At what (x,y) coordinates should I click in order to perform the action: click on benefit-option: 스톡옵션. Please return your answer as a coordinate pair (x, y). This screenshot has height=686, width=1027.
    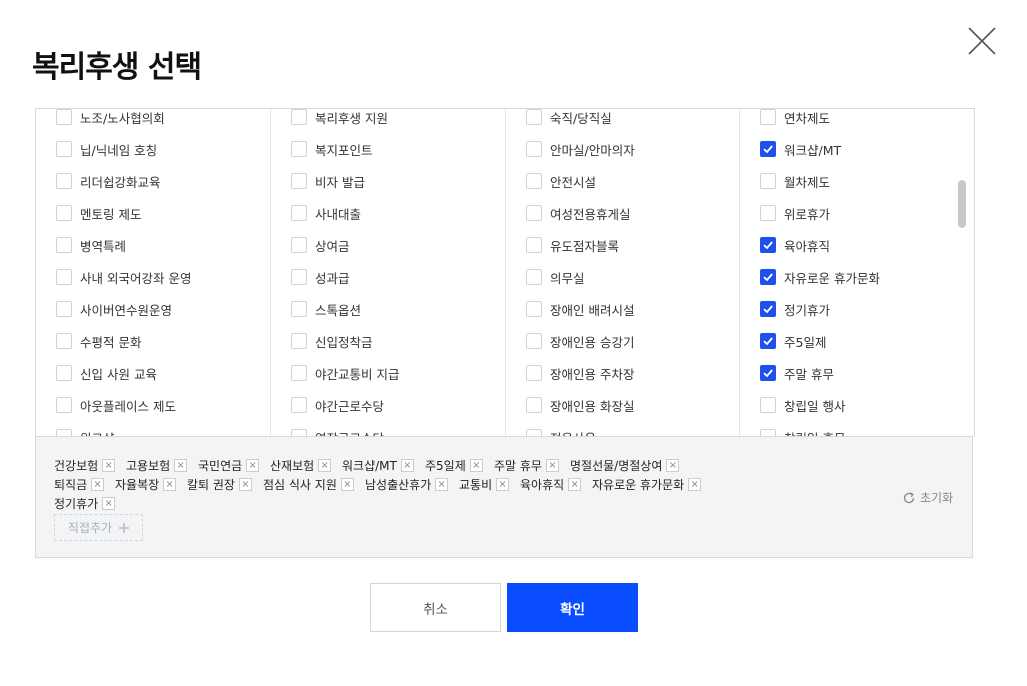
    Looking at the image, I should click on (326, 309).